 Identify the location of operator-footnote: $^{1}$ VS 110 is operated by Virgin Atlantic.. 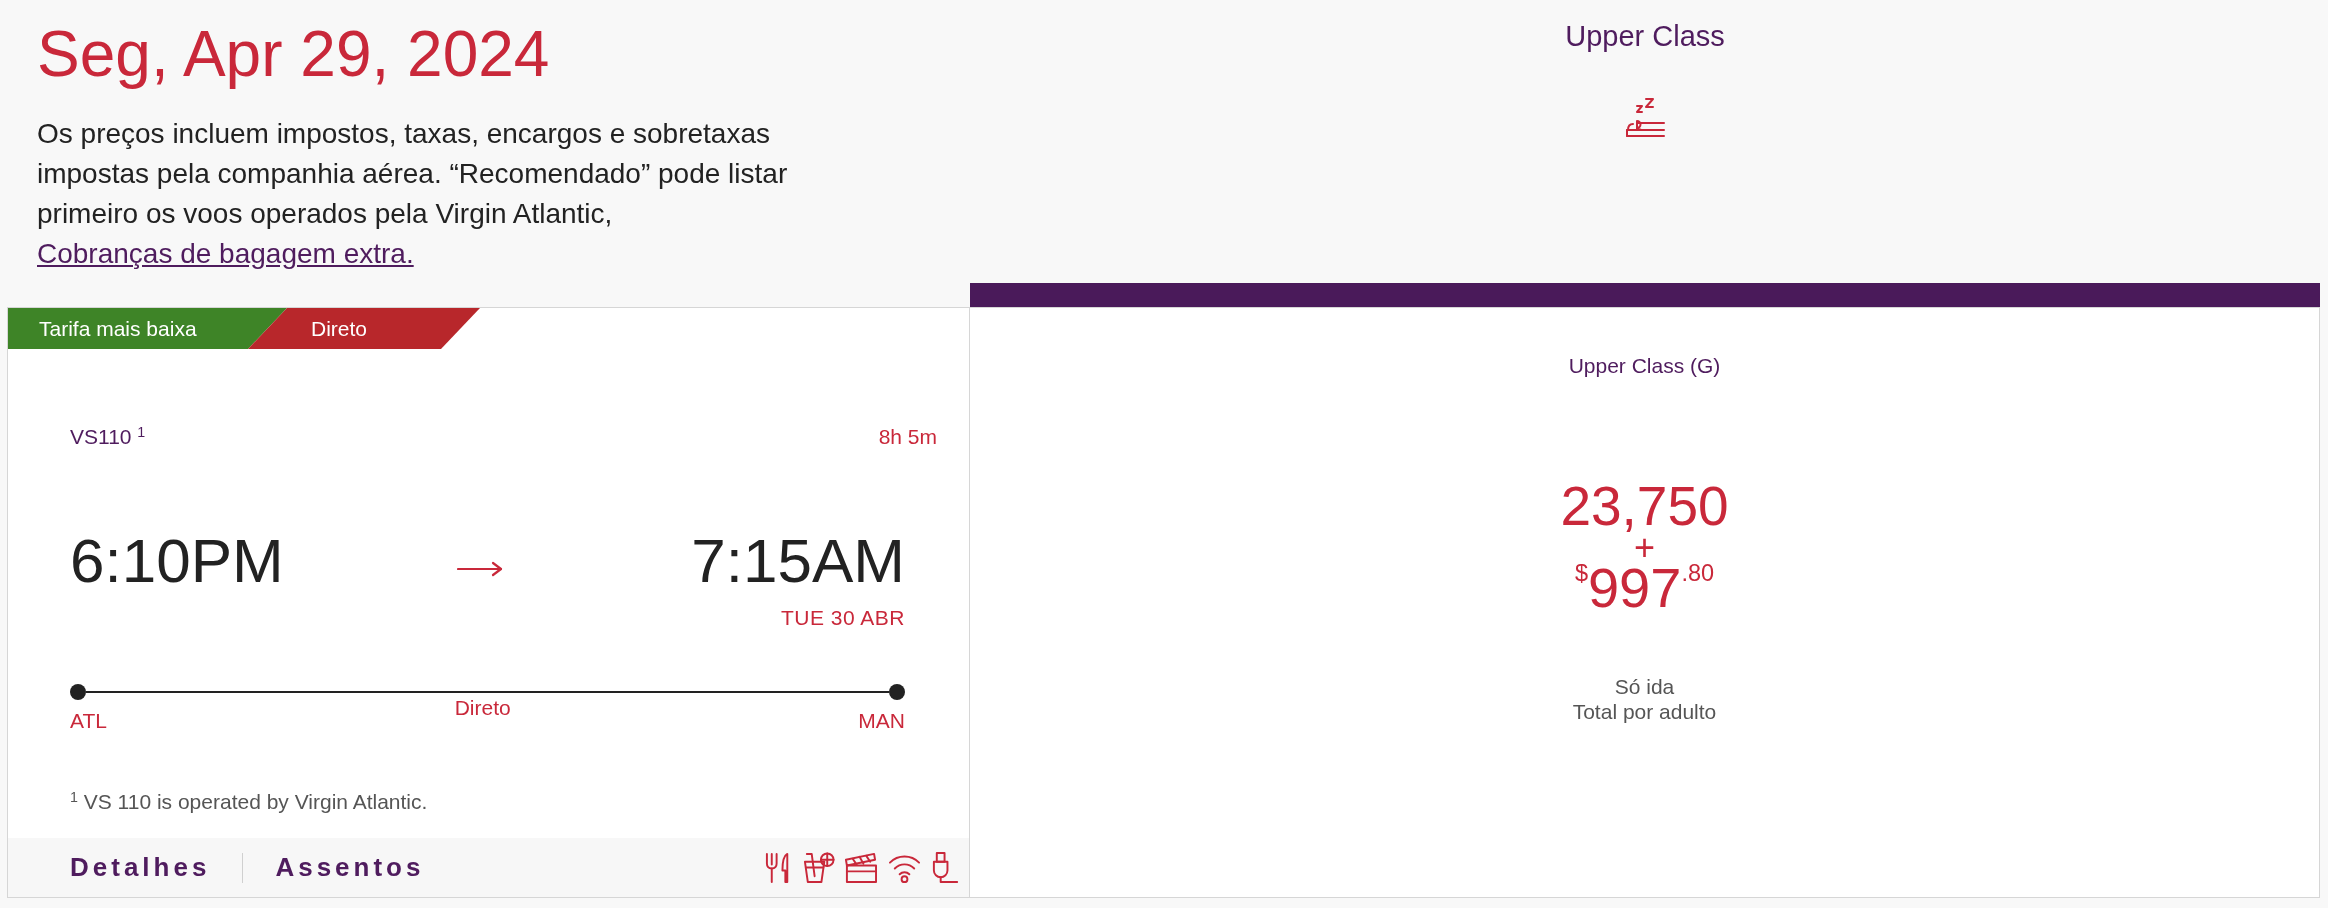
(249, 802).